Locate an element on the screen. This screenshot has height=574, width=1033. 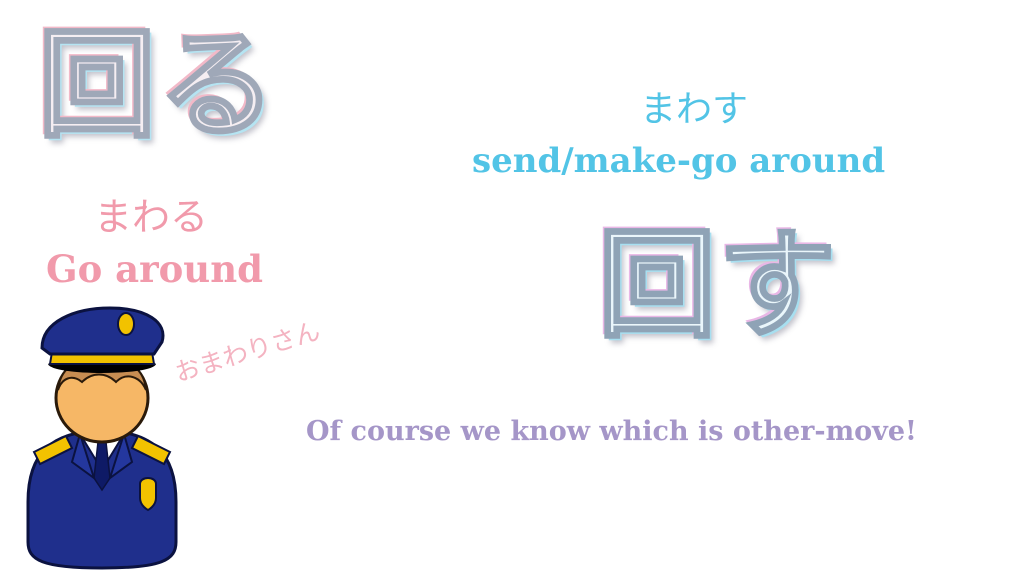
omawarisan-label: おまわりさん is located at coordinates (247, 351).